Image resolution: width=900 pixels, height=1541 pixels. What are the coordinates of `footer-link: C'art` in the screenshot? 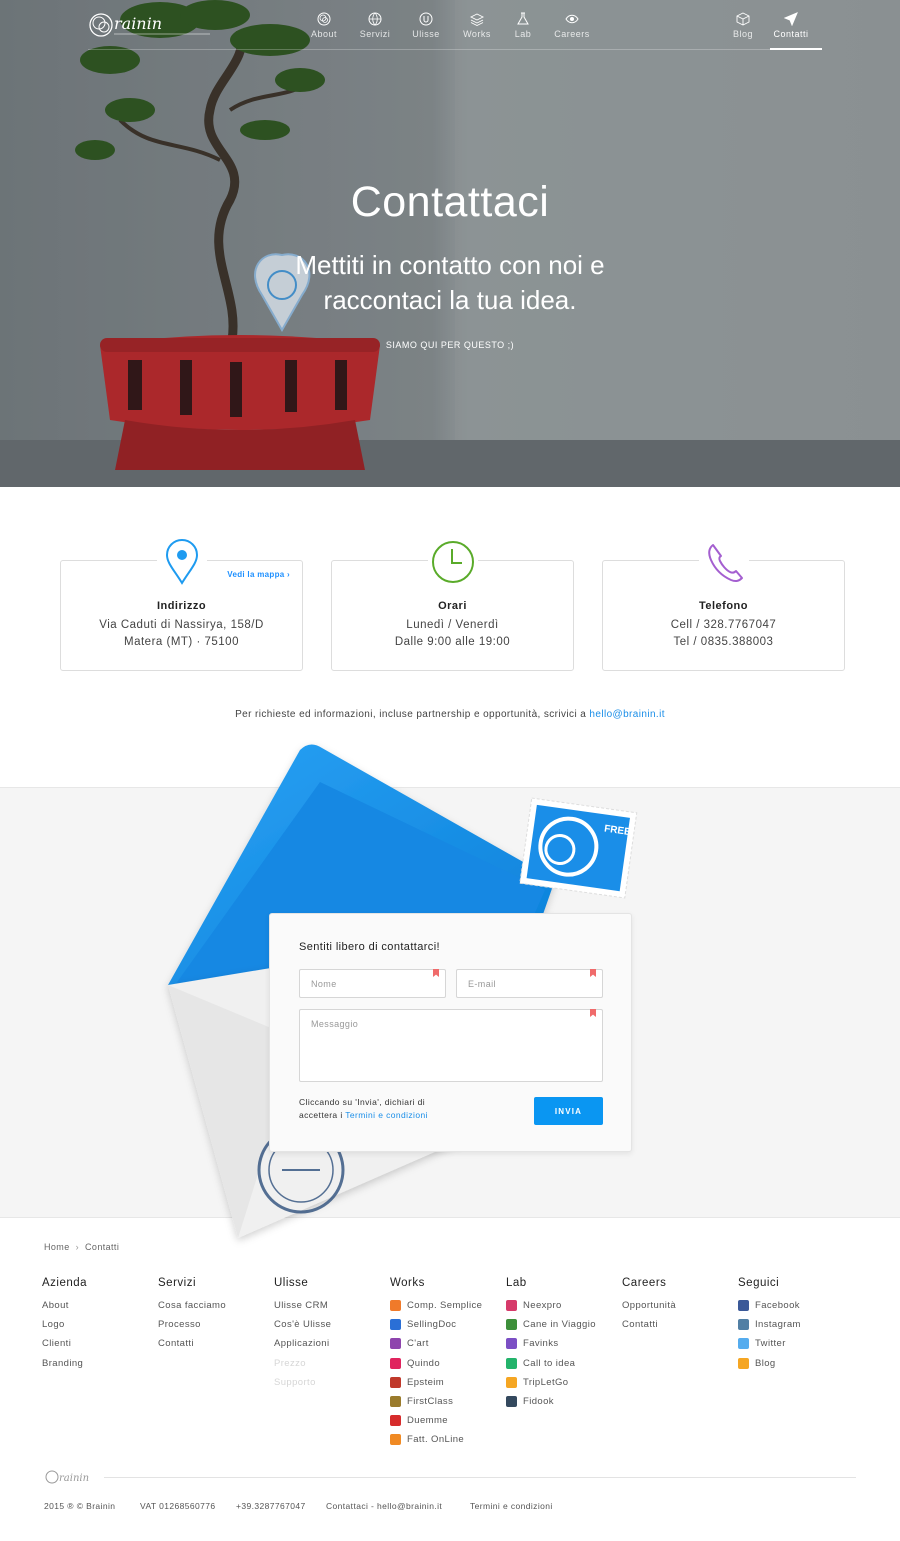 It's located at (448, 1343).